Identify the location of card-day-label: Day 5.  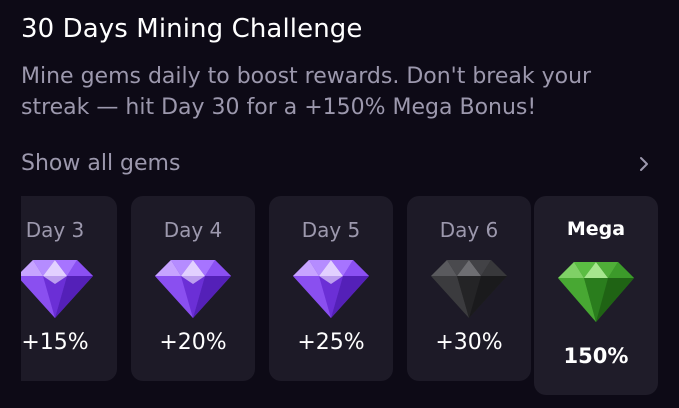
(331, 230).